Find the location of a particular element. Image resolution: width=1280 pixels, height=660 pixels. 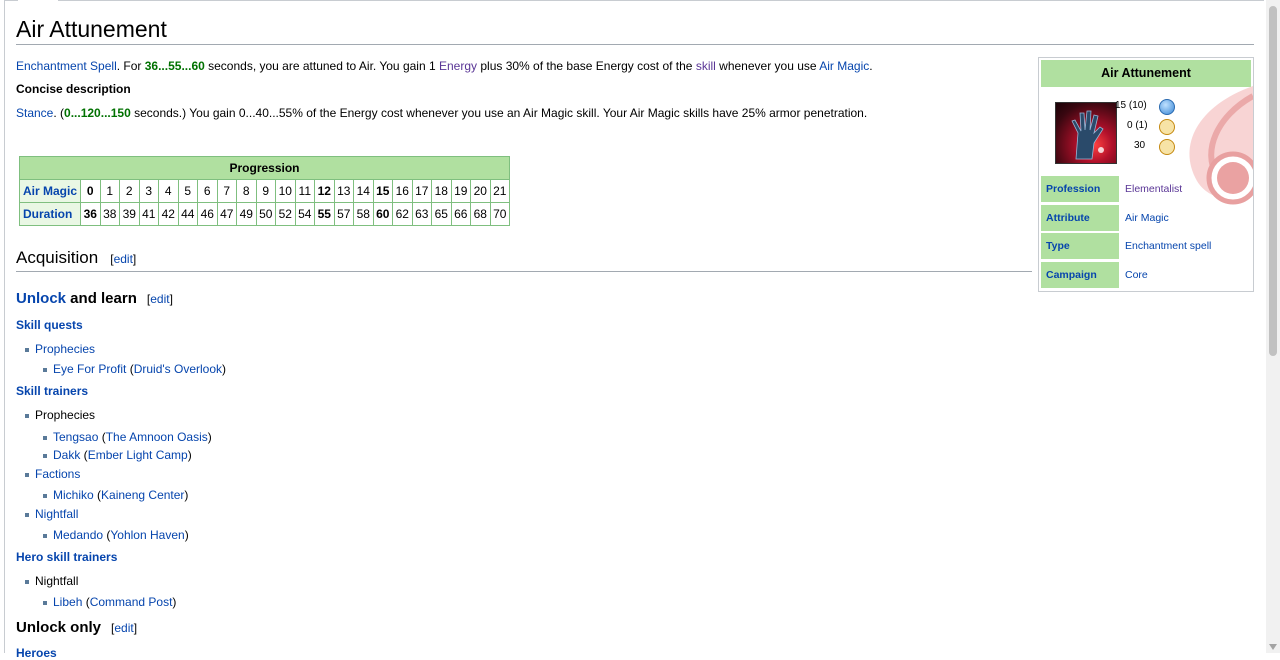

amnoon-oasis-link: The Amnoon Oasis is located at coordinates (157, 437).